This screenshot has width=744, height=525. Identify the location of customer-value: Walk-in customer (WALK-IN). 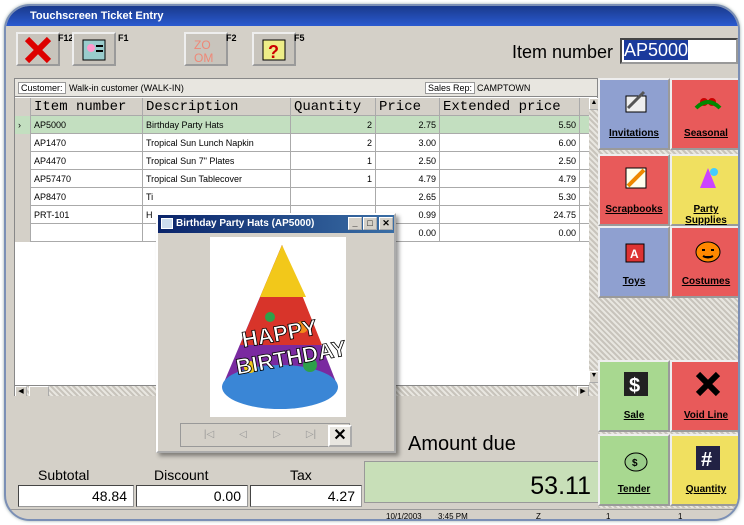
(126, 88).